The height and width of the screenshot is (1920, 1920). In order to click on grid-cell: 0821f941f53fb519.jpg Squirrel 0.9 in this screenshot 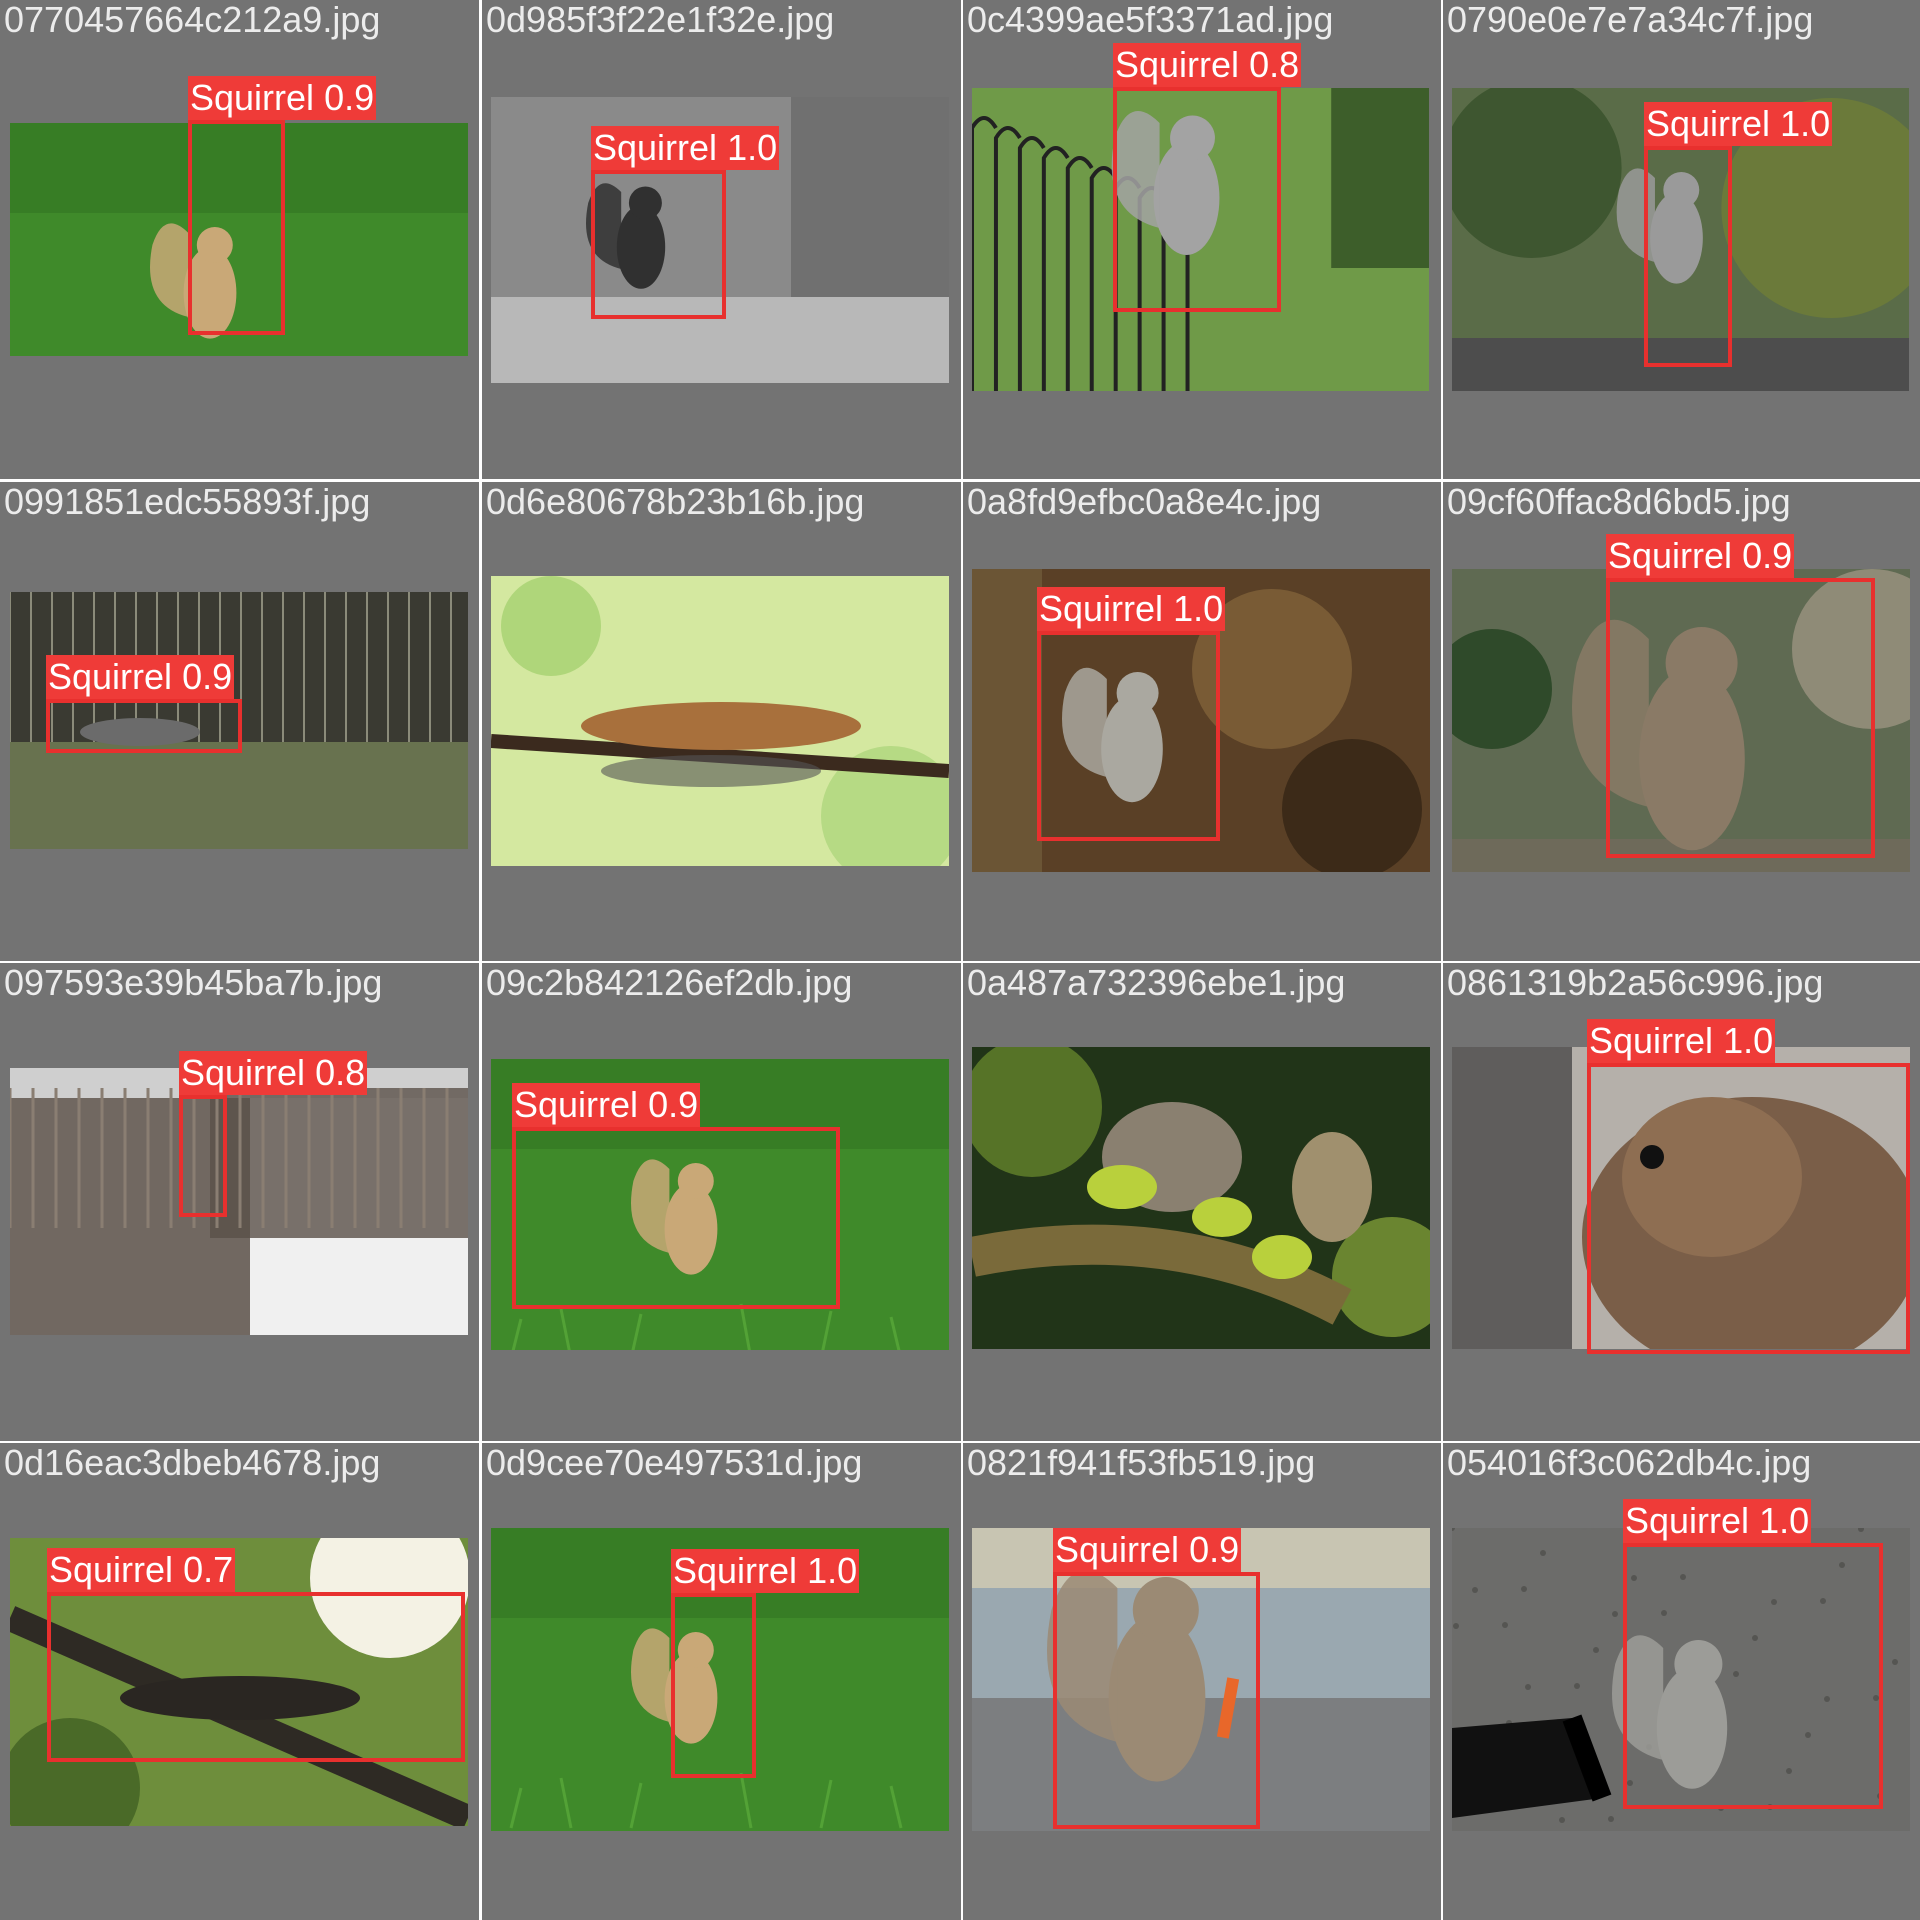, I will do `click(1202, 1681)`.